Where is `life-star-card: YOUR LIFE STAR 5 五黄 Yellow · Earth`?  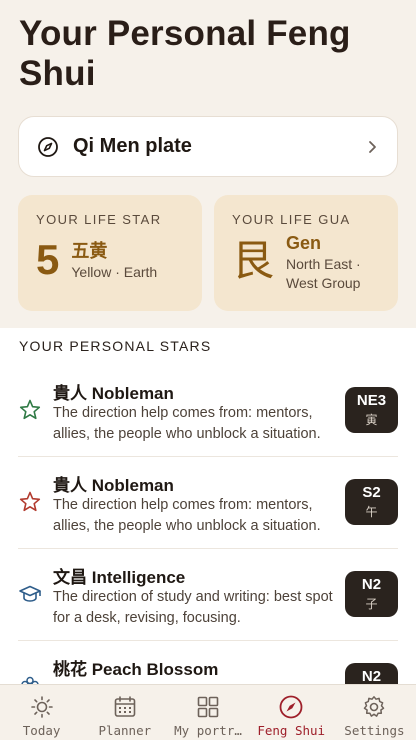 life-star-card: YOUR LIFE STAR 5 五黄 Yellow · Earth is located at coordinates (110, 253).